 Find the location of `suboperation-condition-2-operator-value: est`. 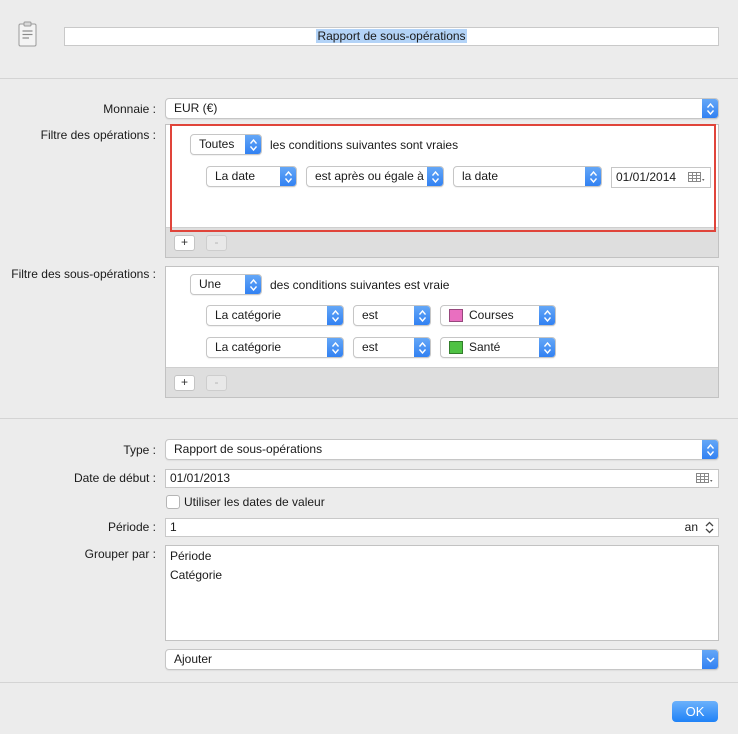

suboperation-condition-2-operator-value: est is located at coordinates (370, 347).